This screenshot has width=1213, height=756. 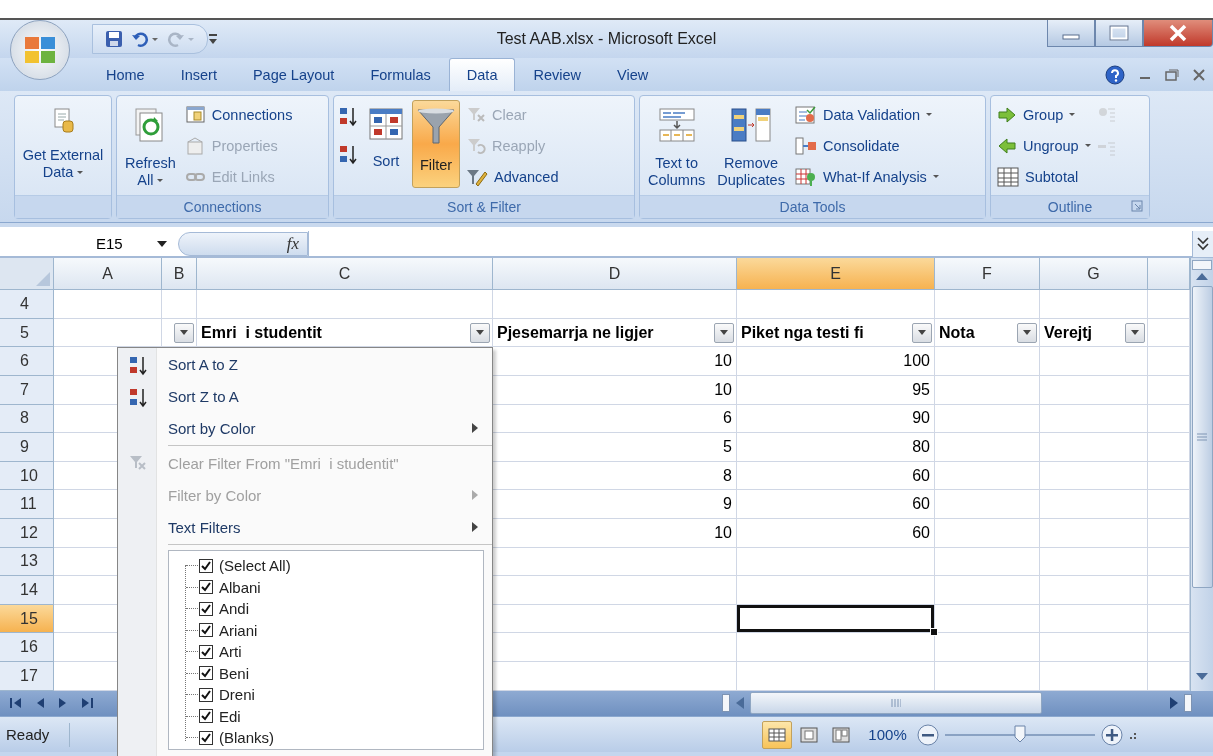 What do you see at coordinates (1111, 734) in the screenshot?
I see `zoom-in-icon` at bounding box center [1111, 734].